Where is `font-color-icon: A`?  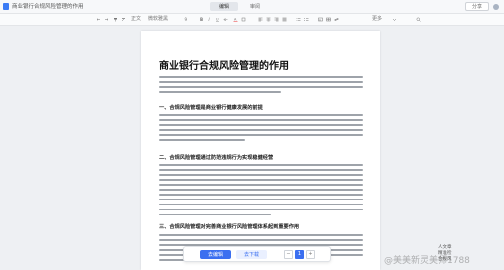 font-color-icon: A is located at coordinates (235, 19).